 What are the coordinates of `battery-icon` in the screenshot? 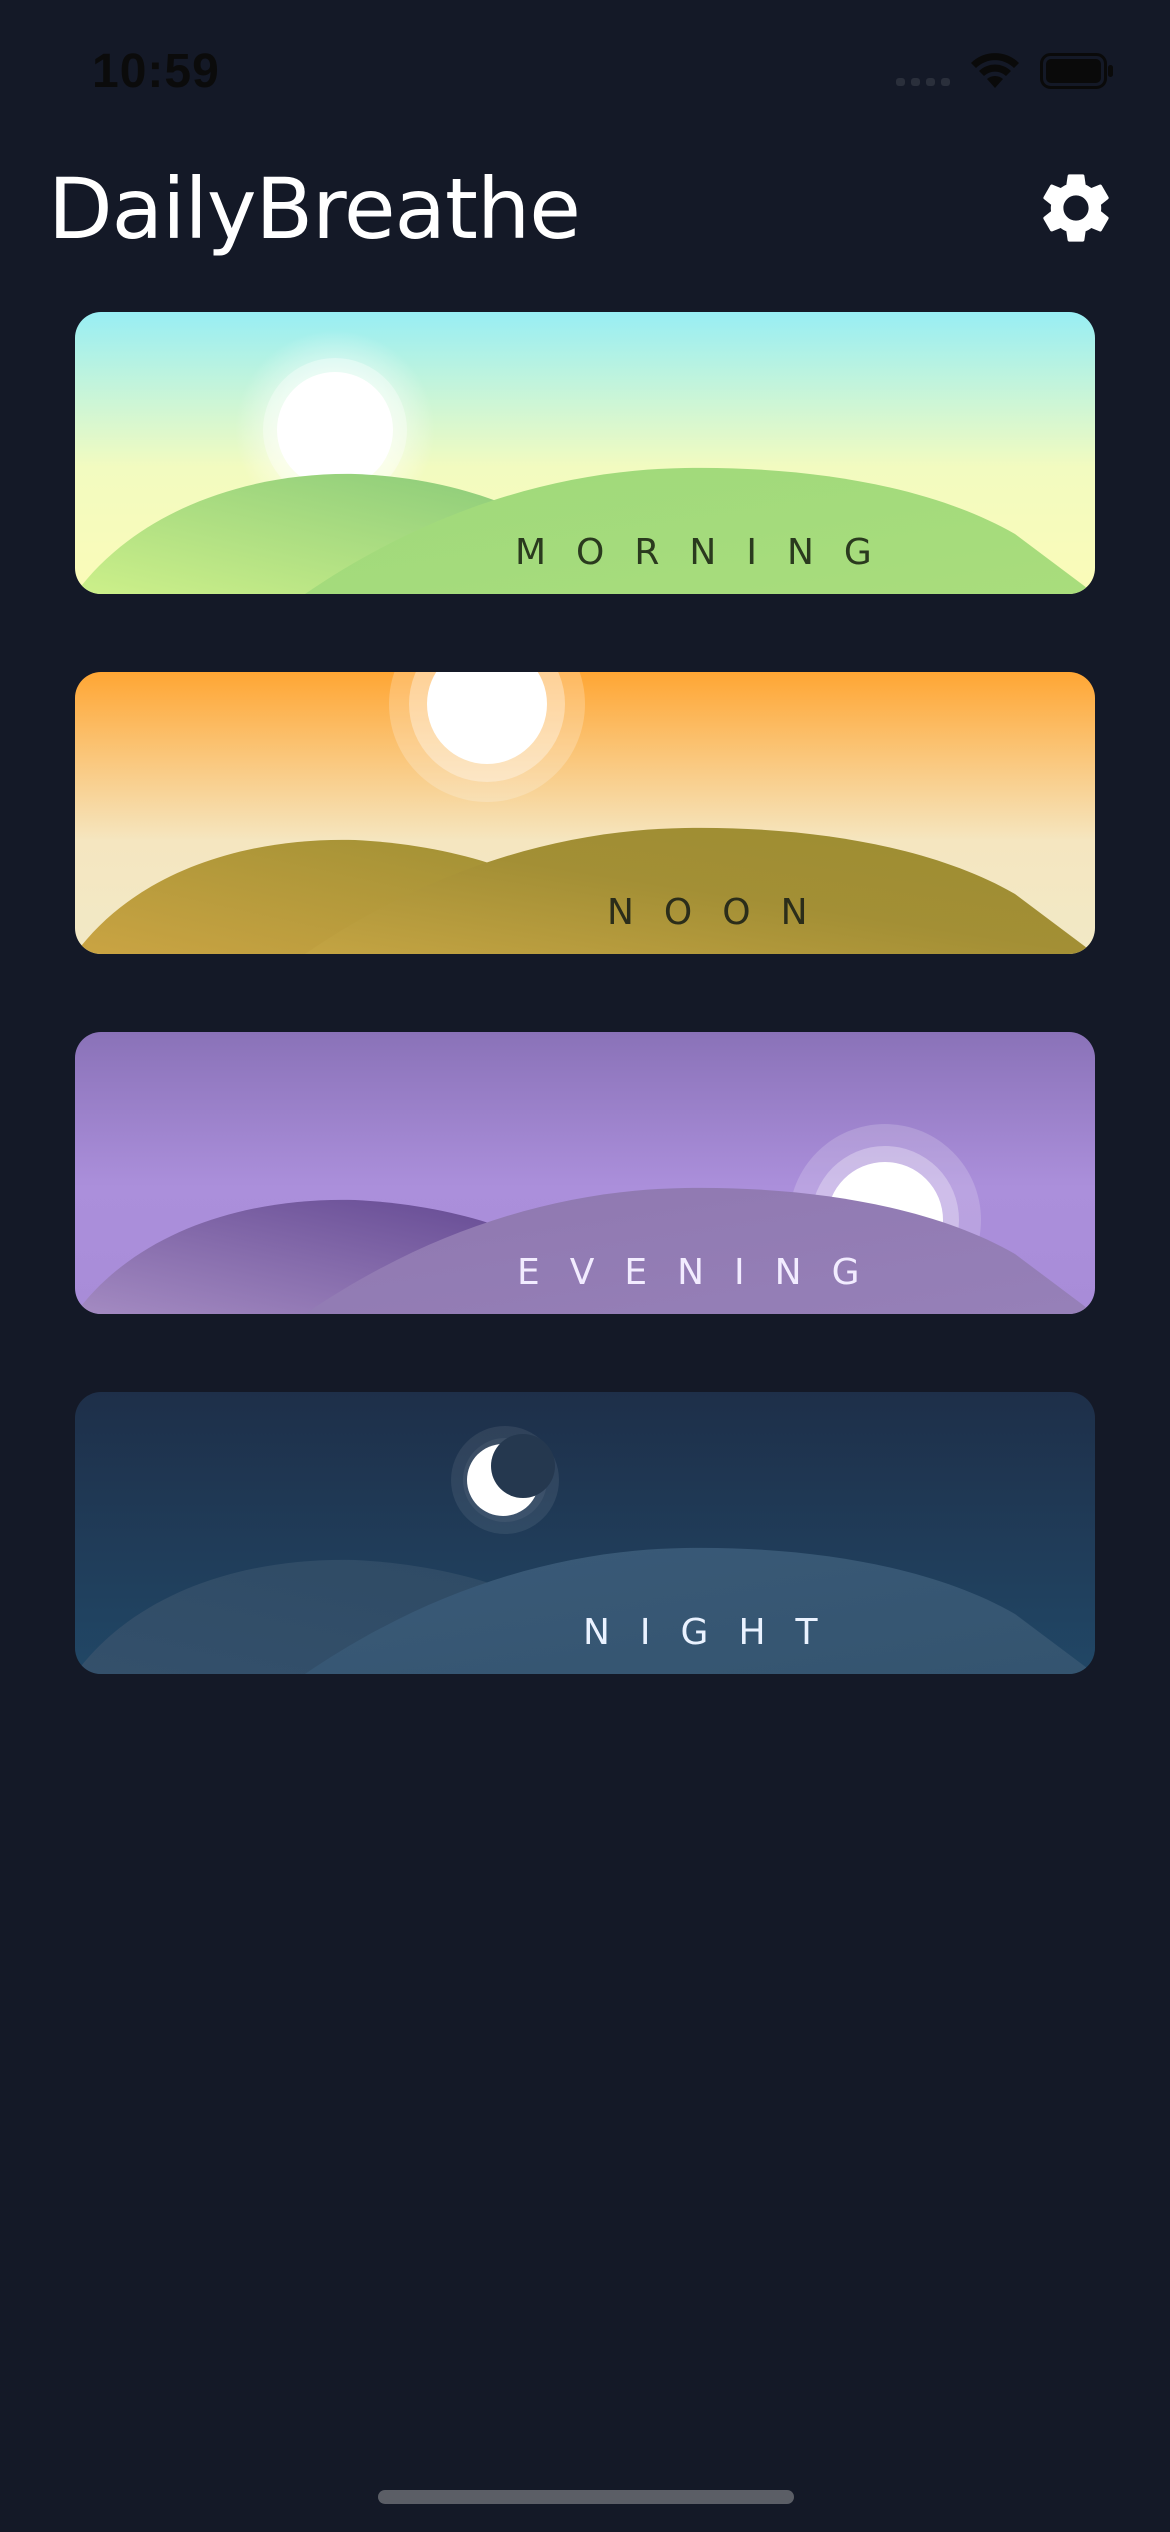 It's located at (1076, 71).